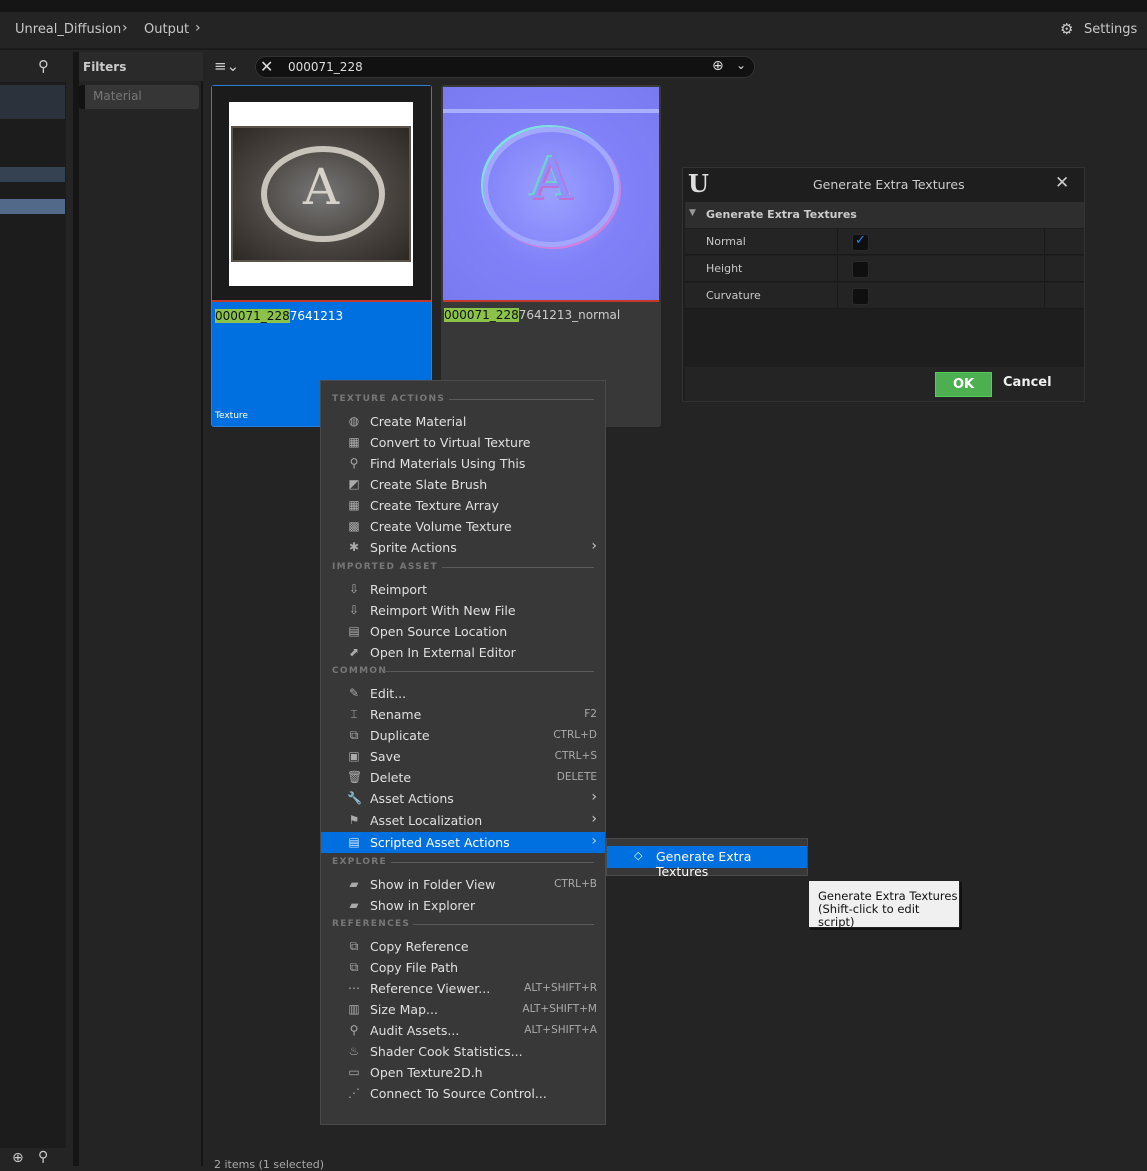  Describe the element at coordinates (573, 6) in the screenshot. I see `title-bar` at that location.